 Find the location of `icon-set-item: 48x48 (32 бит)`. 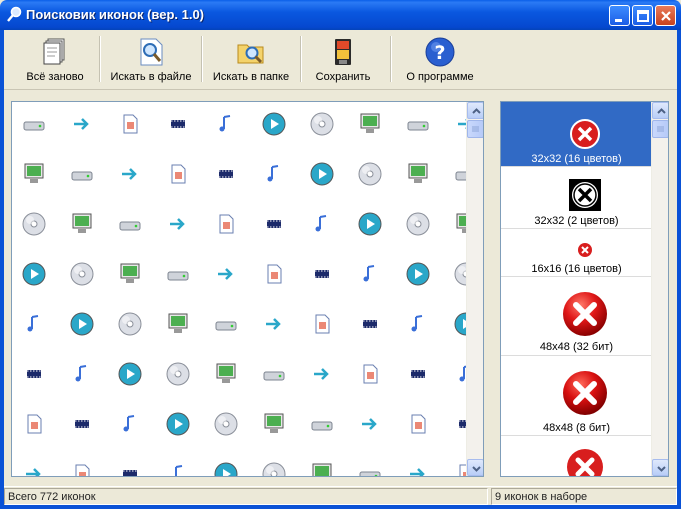

icon-set-item: 48x48 (32 бит) is located at coordinates (576, 317).